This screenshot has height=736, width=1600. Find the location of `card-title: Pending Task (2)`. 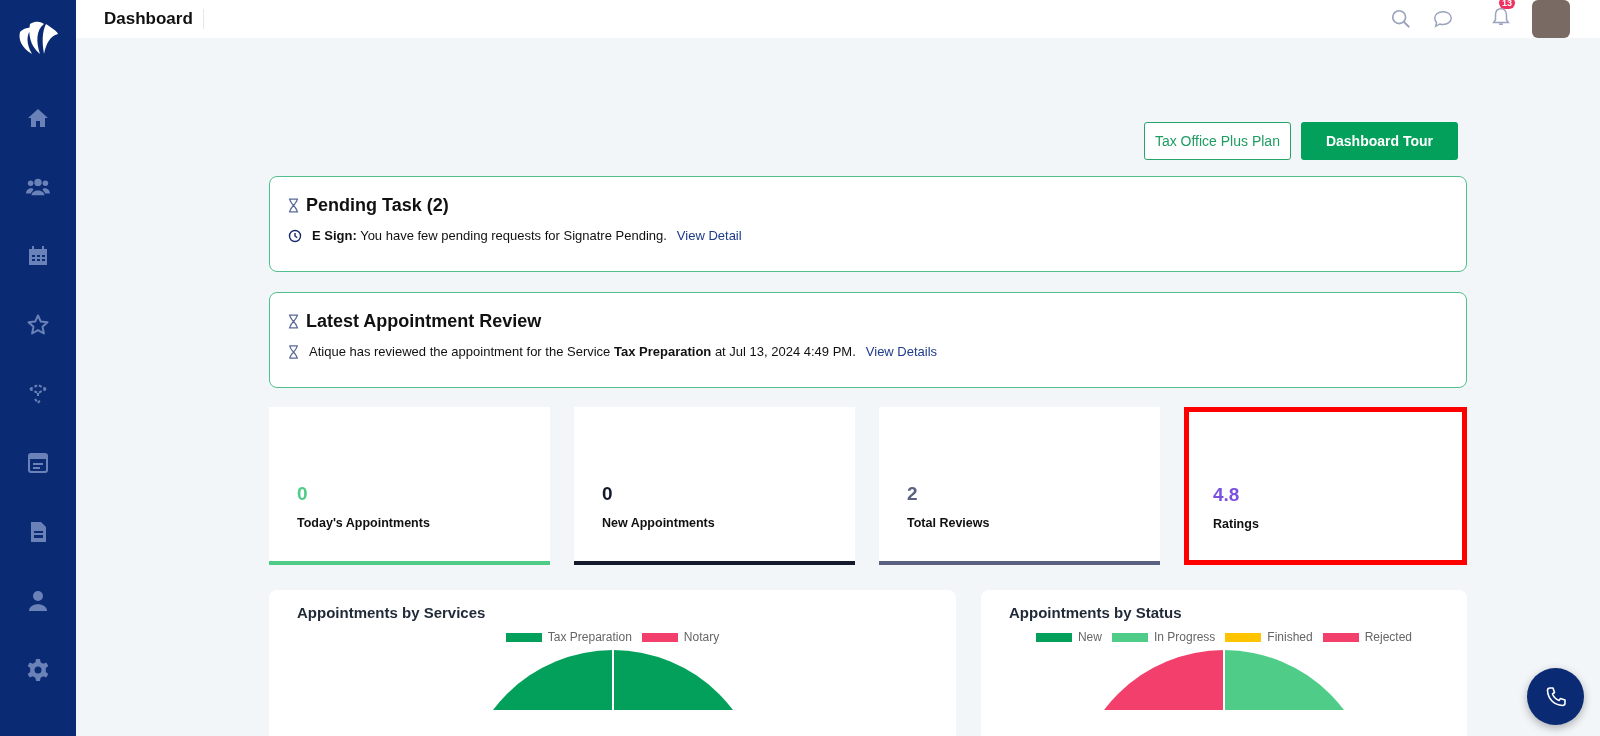

card-title: Pending Task (2) is located at coordinates (377, 205).